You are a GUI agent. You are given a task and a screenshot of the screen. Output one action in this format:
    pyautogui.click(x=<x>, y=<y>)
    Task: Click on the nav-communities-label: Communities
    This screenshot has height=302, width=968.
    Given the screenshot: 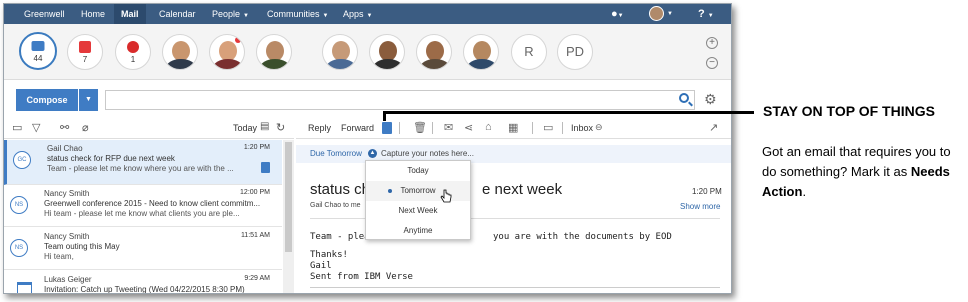 What is the action you would take?
    pyautogui.click(x=293, y=14)
    